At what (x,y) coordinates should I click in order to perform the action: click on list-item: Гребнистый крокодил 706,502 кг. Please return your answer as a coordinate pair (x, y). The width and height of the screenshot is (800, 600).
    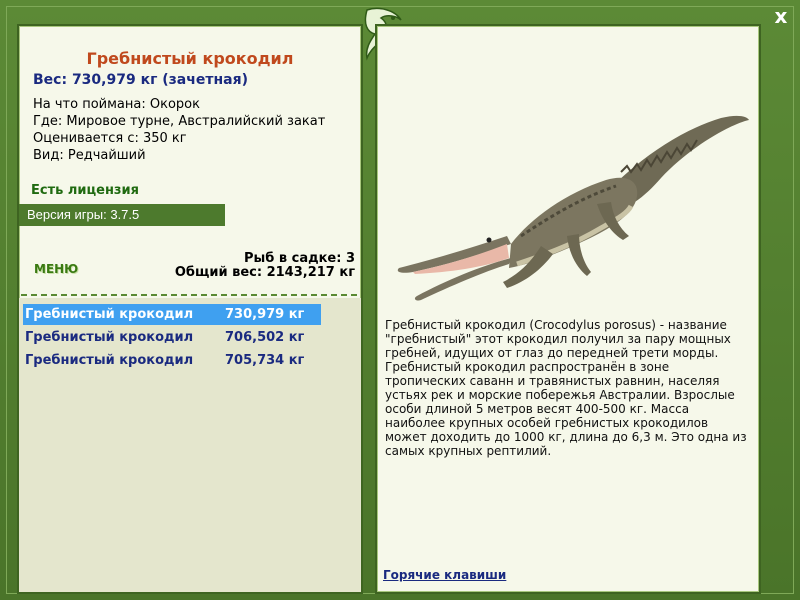
    Looking at the image, I should click on (172, 337).